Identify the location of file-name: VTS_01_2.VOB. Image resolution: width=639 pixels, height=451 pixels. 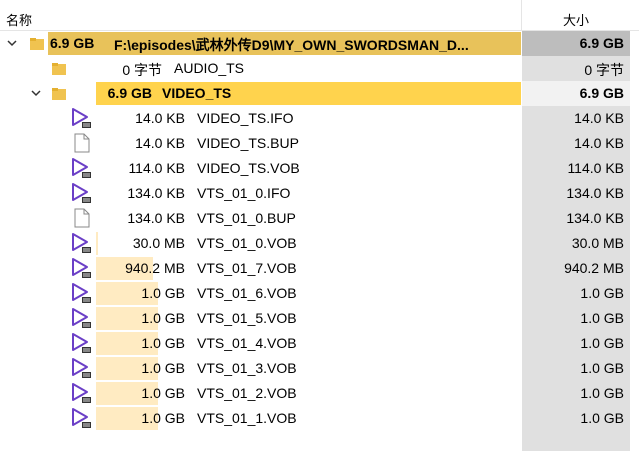
(247, 393).